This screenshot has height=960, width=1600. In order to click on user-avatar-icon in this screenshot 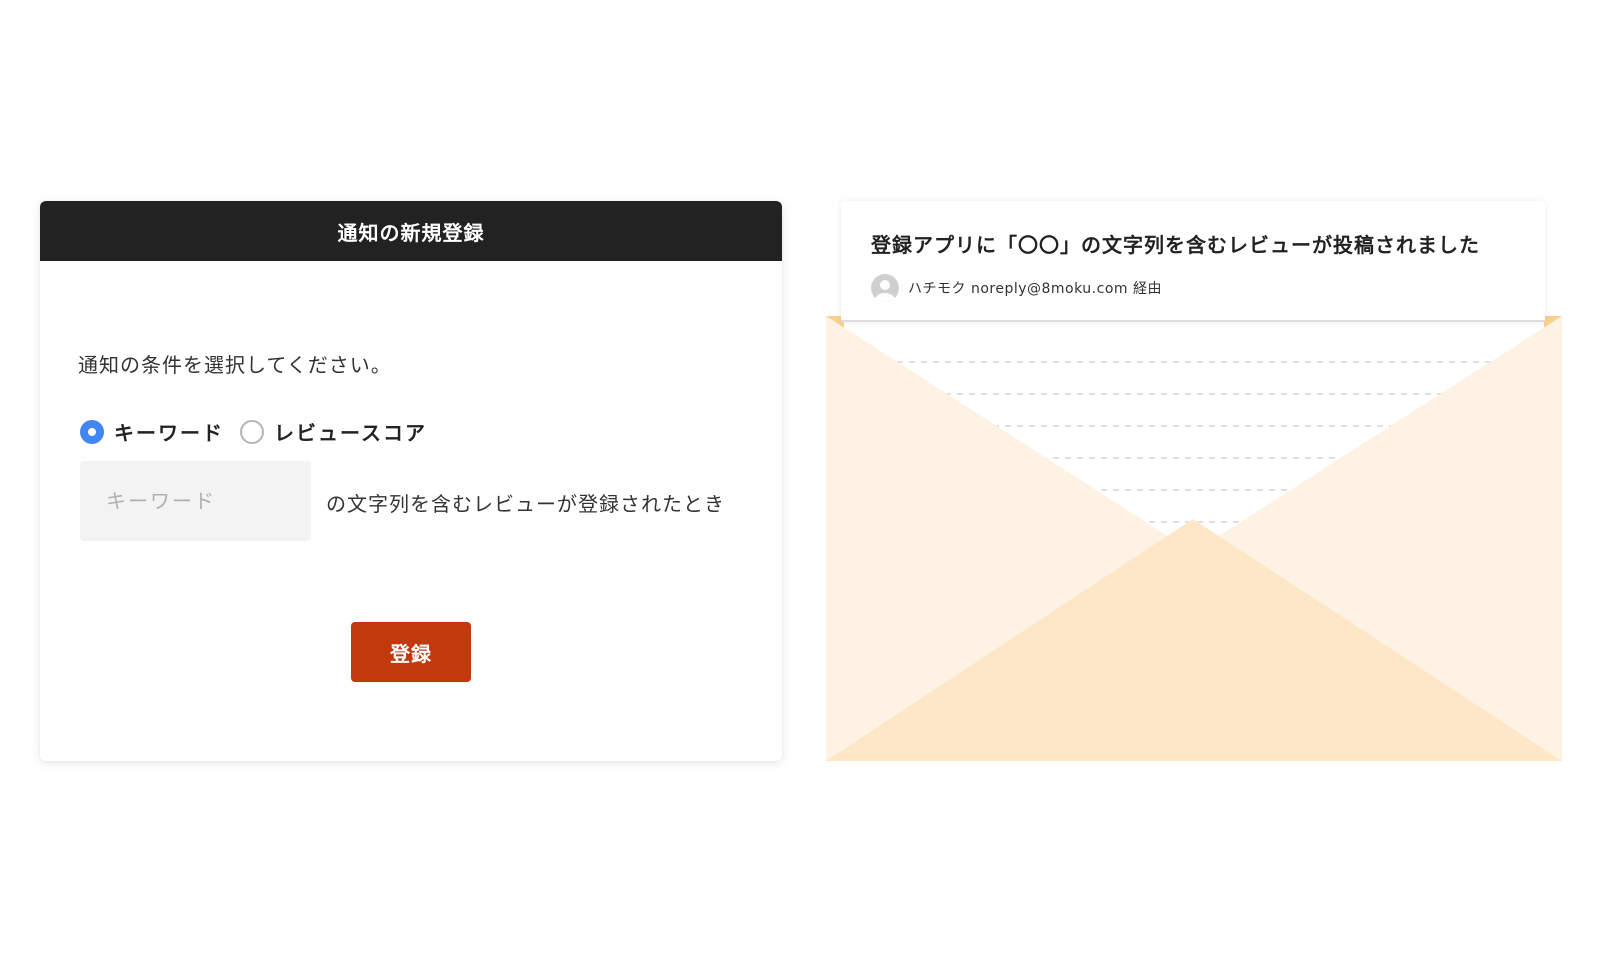, I will do `click(885, 288)`.